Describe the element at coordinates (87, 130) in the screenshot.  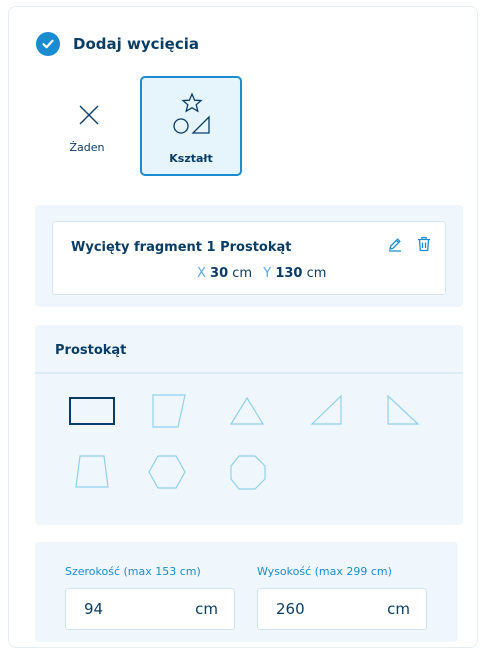
I see `option-none: Żaden` at that location.